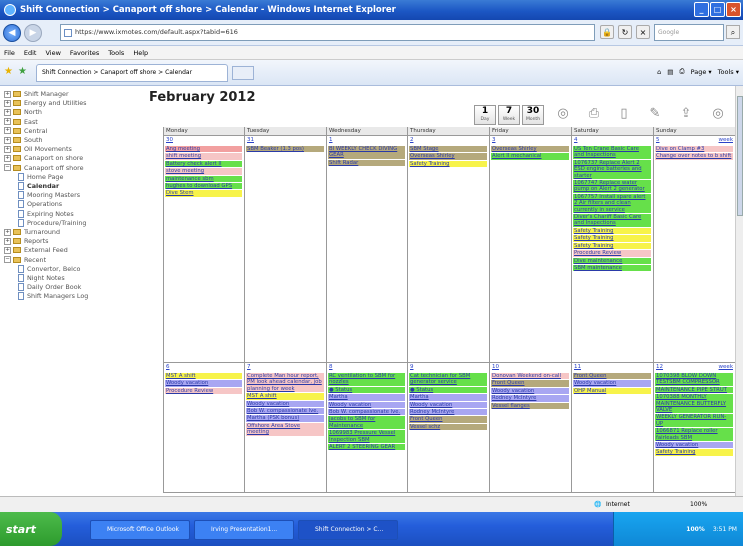 The height and width of the screenshot is (546, 743). What do you see at coordinates (116, 53) in the screenshot?
I see `menu-item-tools: Tools` at bounding box center [116, 53].